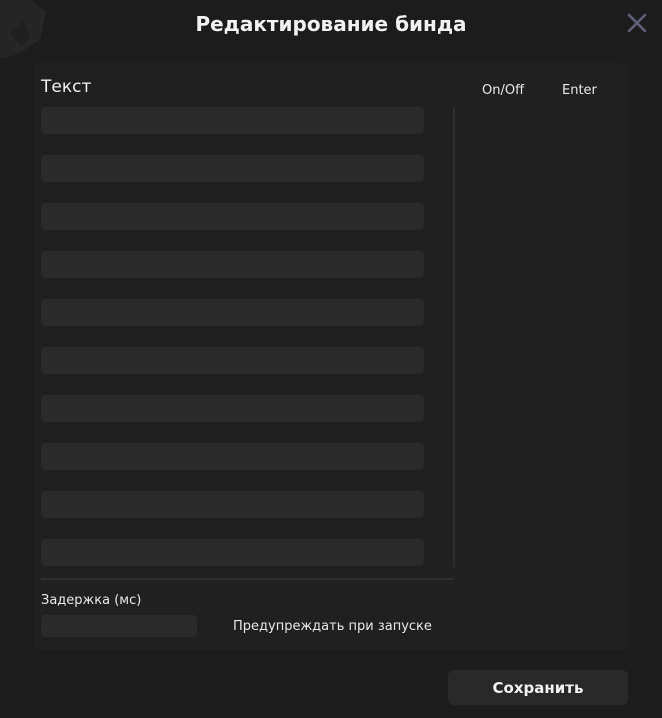 This screenshot has width=662, height=718. I want to click on column-header-on-off: On/Off, so click(503, 90).